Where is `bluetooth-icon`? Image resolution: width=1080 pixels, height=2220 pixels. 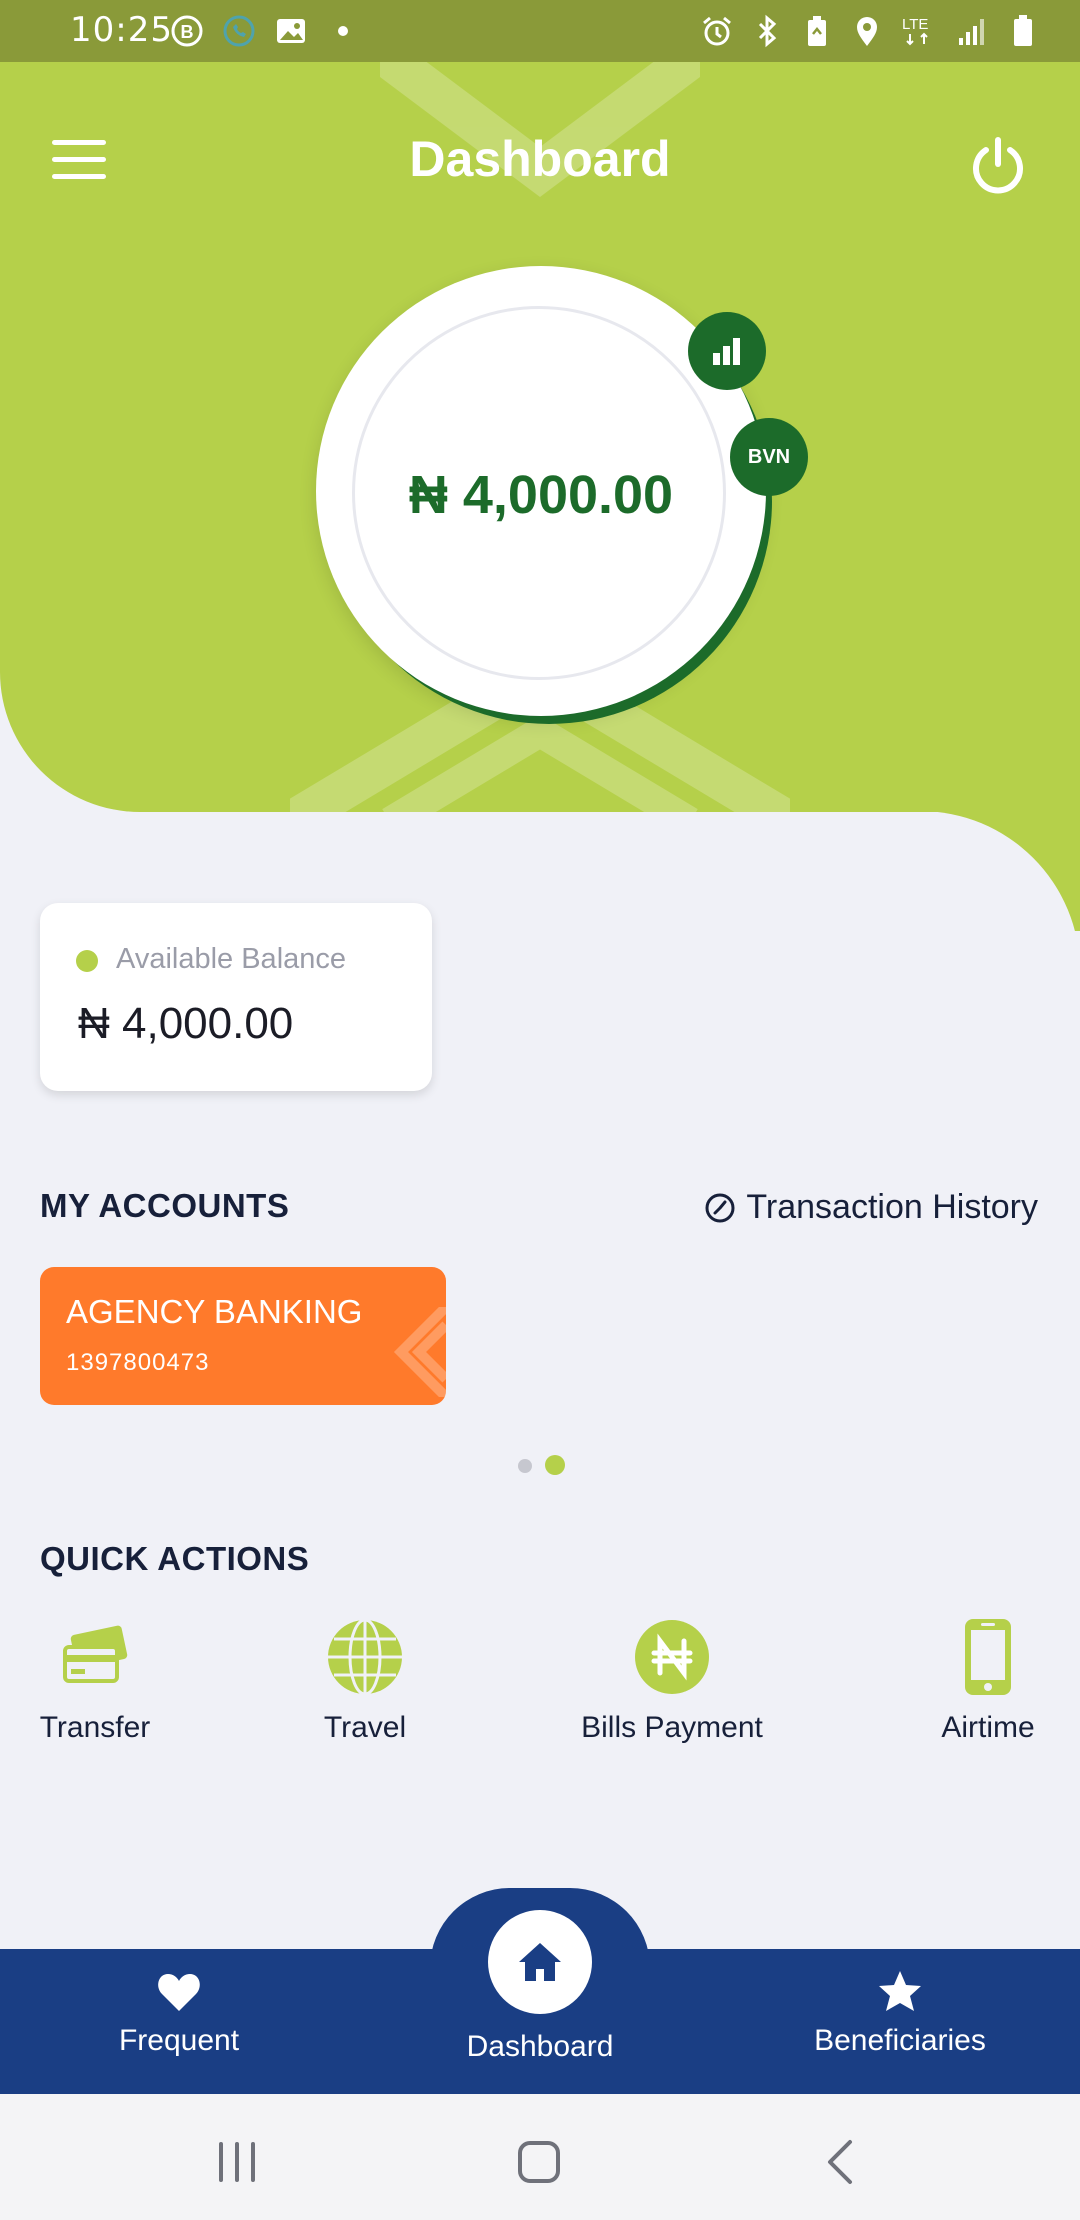 bluetooth-icon is located at coordinates (767, 31).